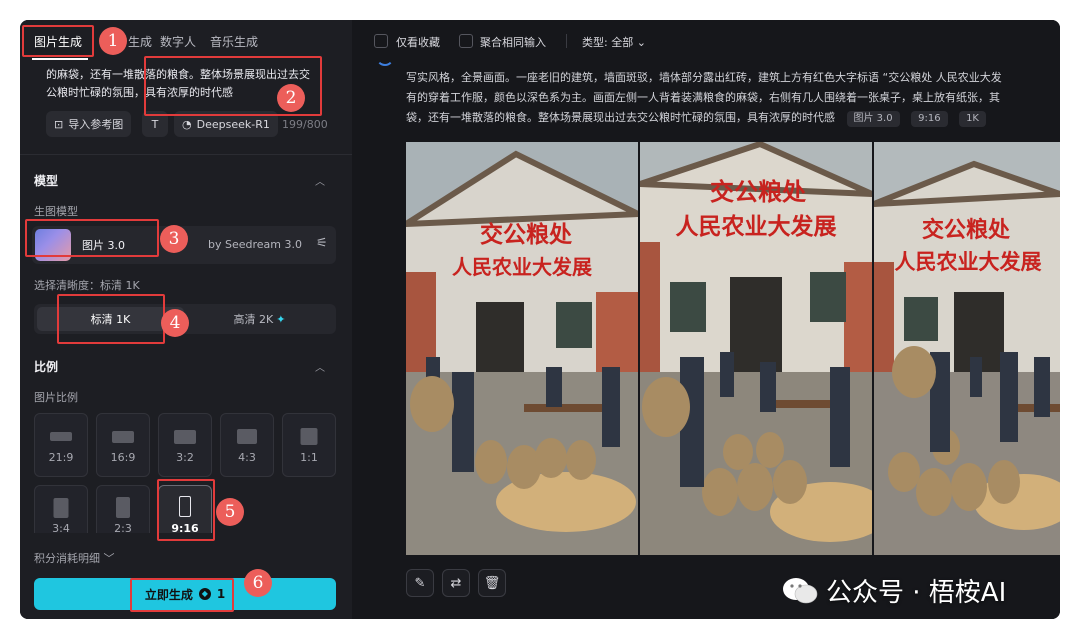 The height and width of the screenshot is (639, 1080). What do you see at coordinates (185, 445) in the screenshot?
I see `ratio-3-2: 3:2` at bounding box center [185, 445].